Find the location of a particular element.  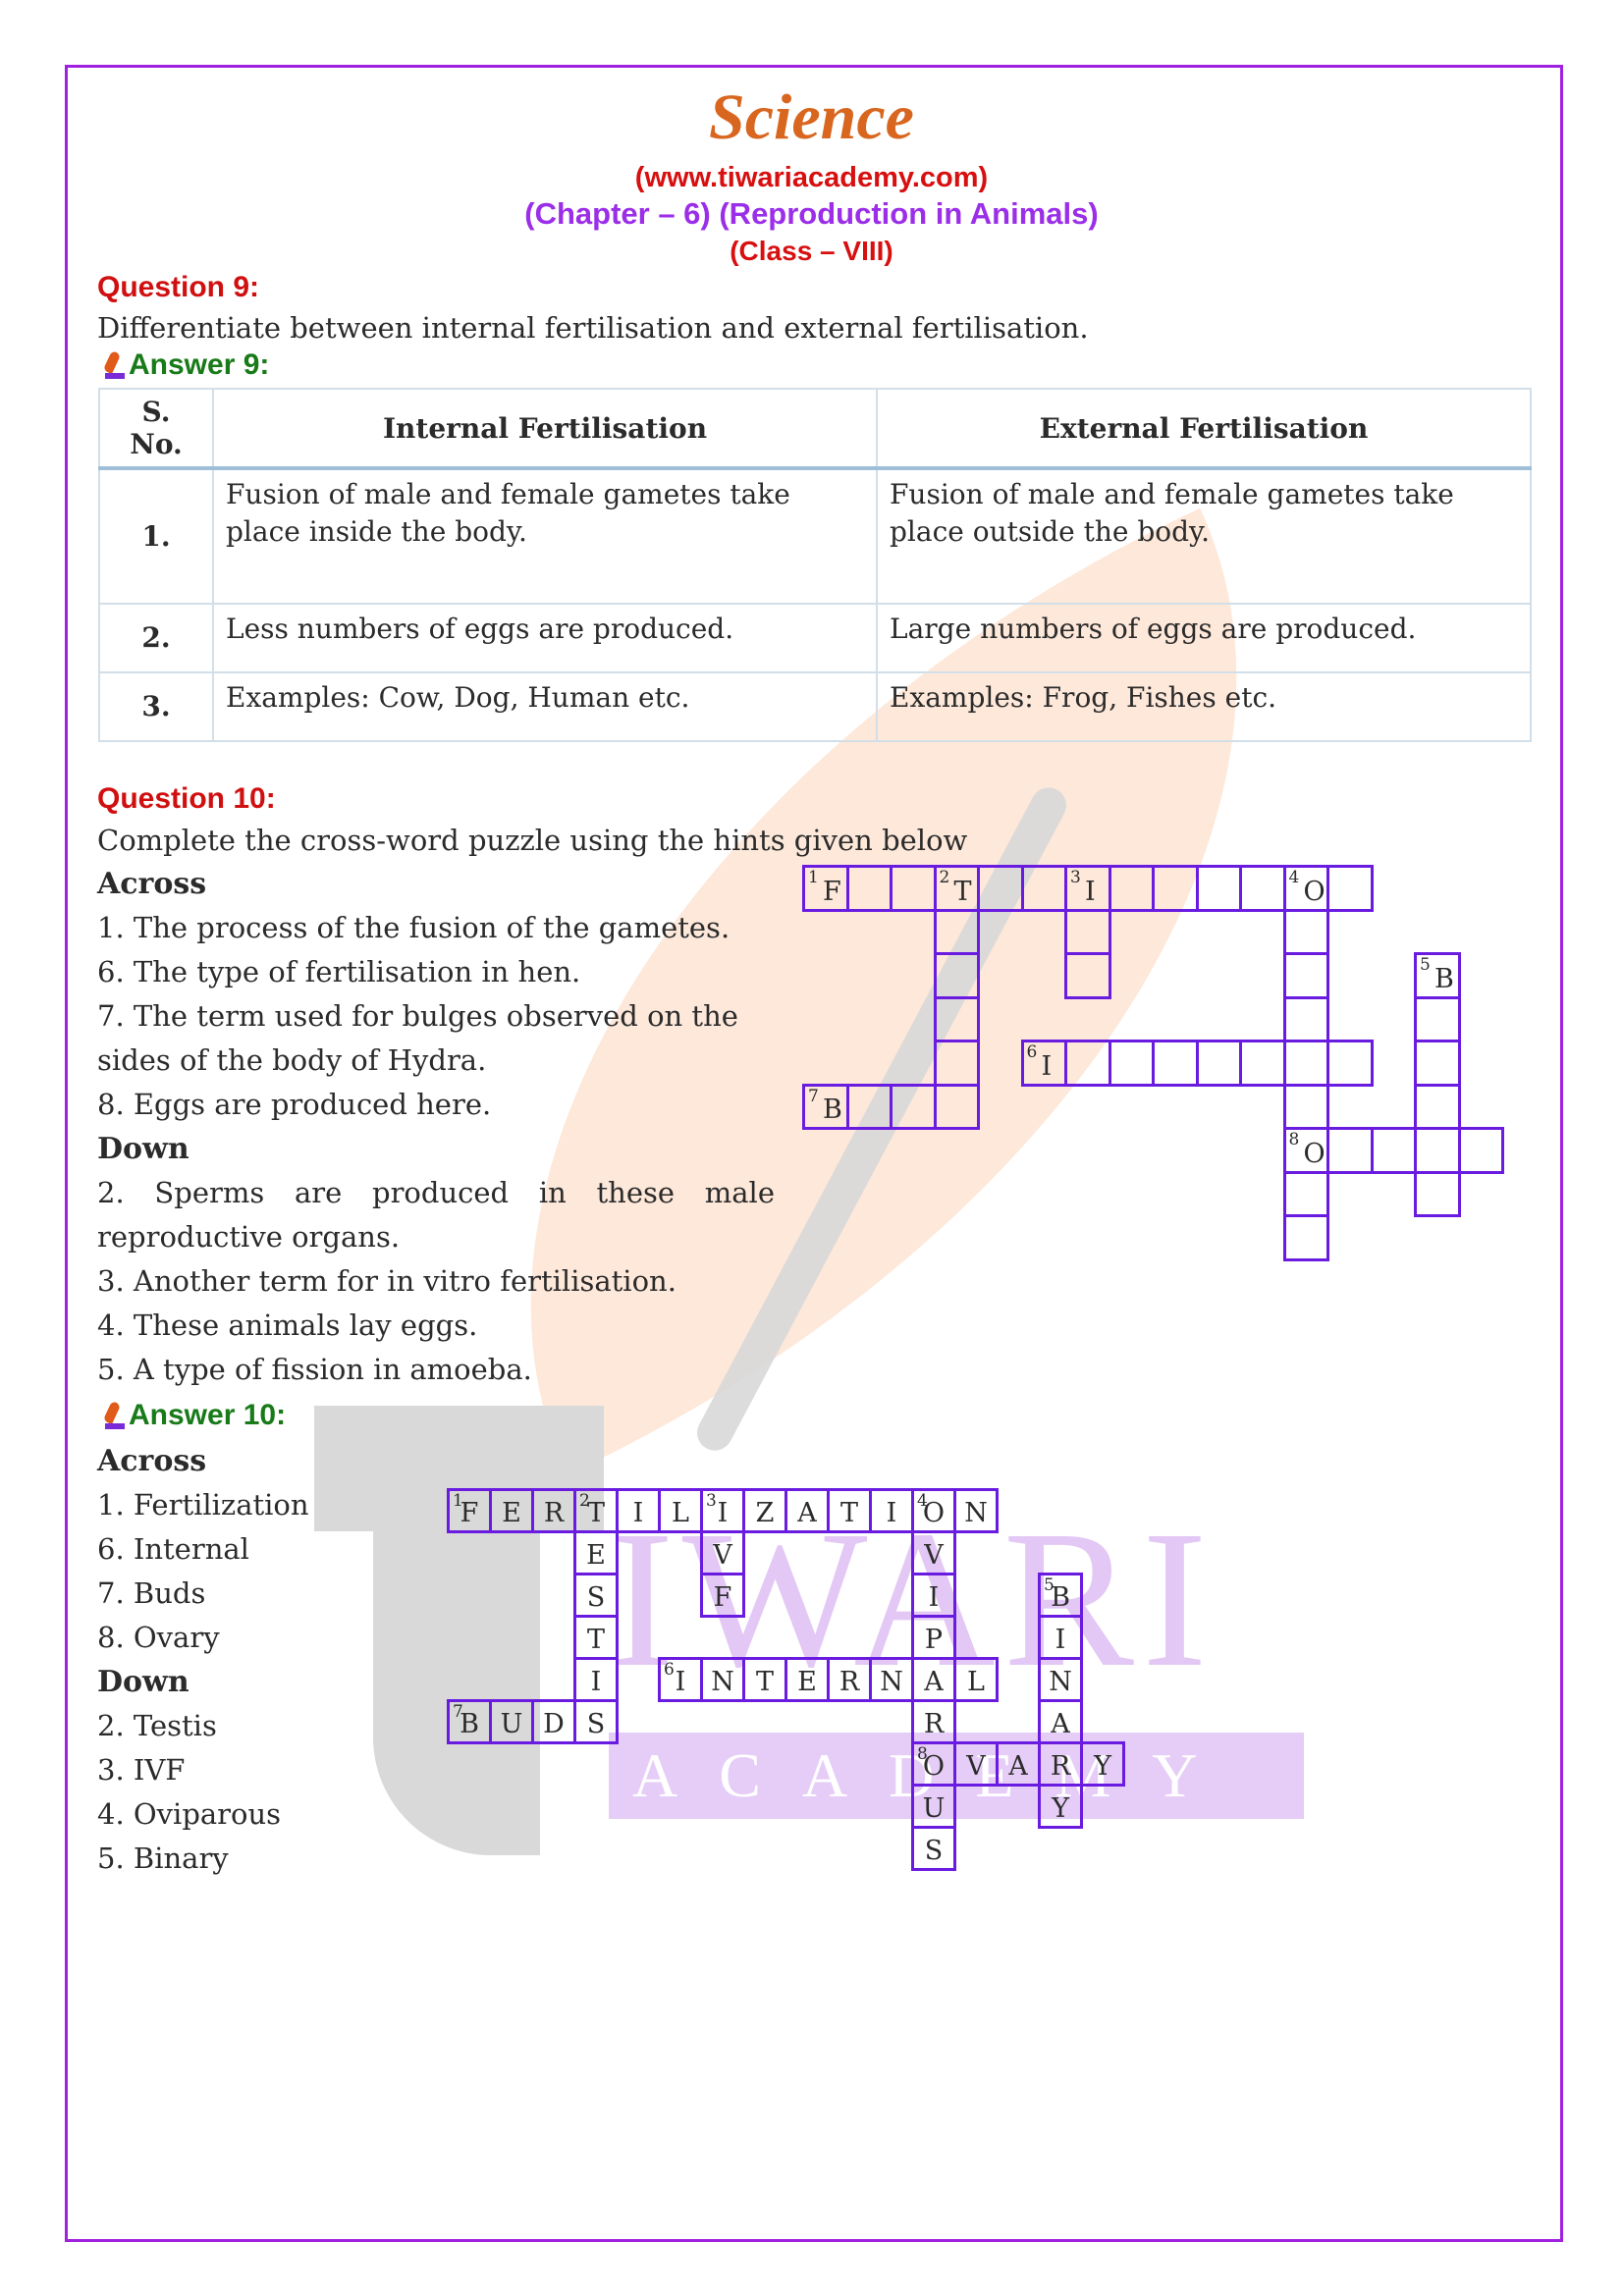

answer-across-7: 7. Buds is located at coordinates (151, 1593).